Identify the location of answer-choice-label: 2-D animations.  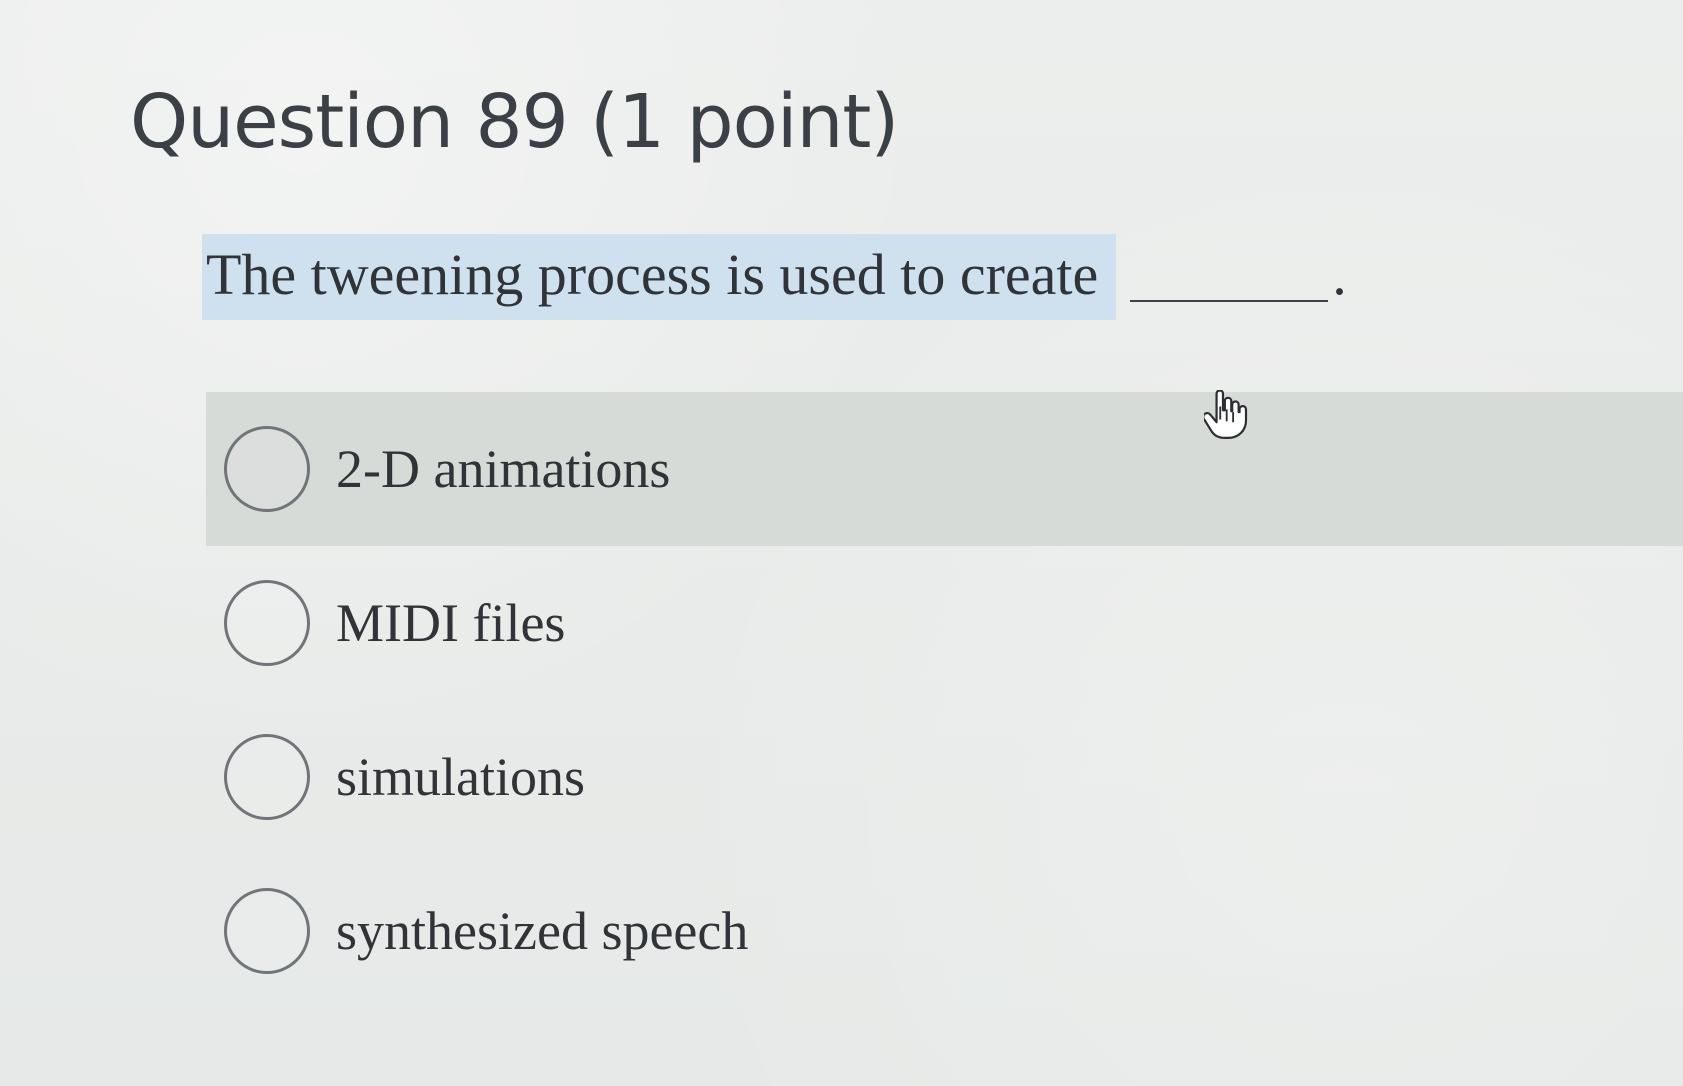
(503, 469).